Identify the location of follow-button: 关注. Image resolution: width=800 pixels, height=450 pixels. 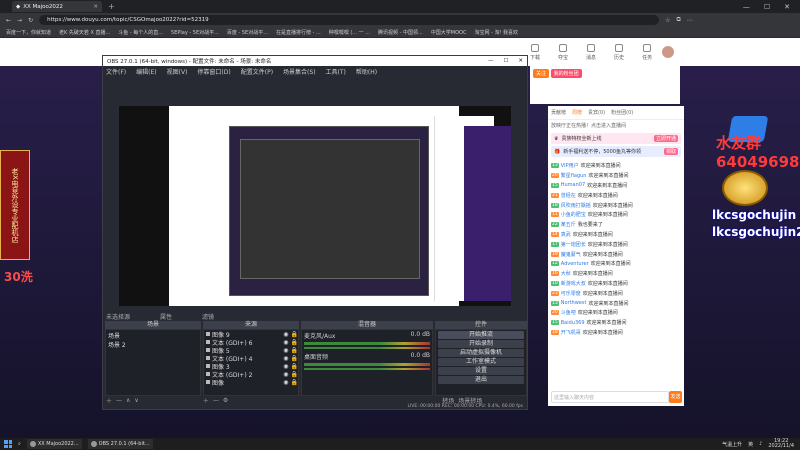
(541, 73).